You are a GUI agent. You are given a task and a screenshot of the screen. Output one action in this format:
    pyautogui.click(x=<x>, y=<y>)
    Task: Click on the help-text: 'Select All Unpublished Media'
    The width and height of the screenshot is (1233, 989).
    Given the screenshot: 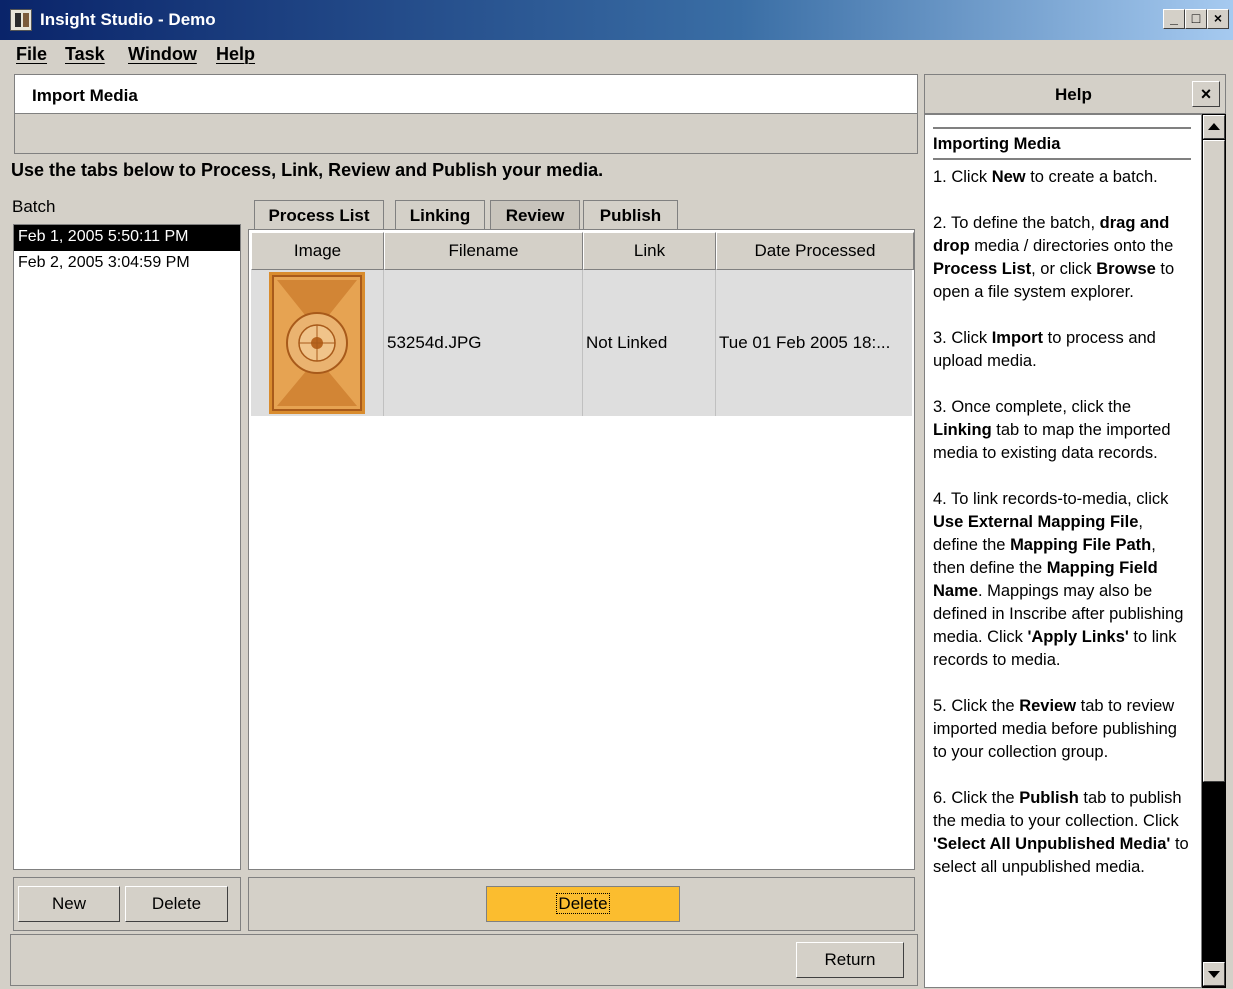 What is the action you would take?
    pyautogui.click(x=1052, y=844)
    